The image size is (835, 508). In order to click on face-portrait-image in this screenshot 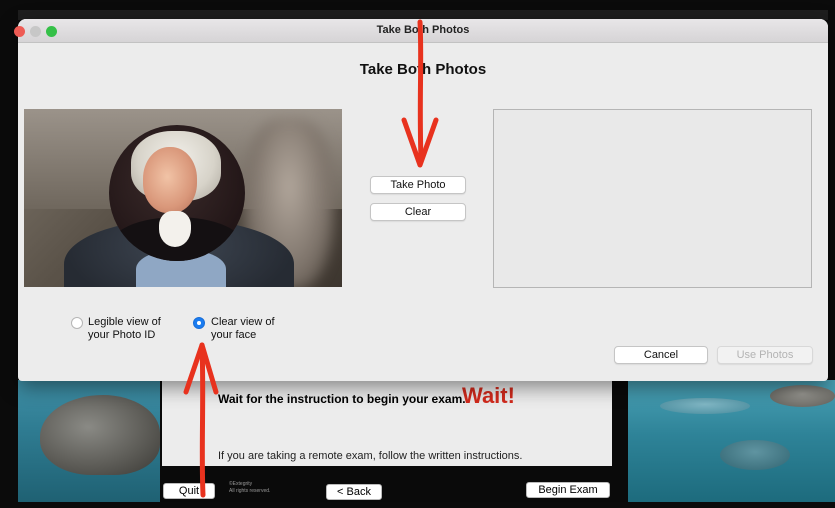, I will do `click(177, 193)`.